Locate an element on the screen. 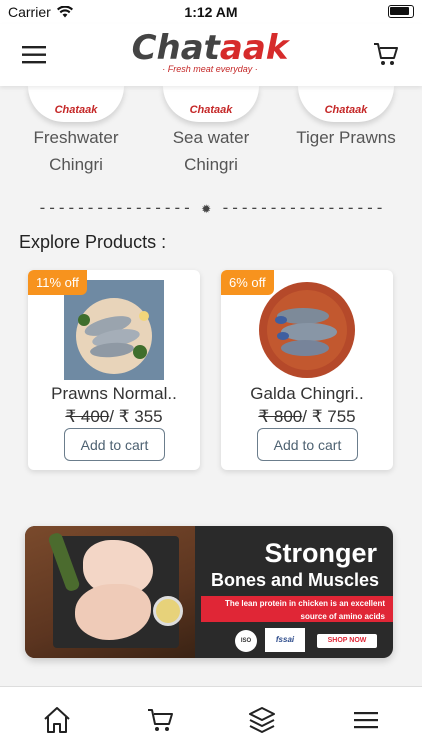 The width and height of the screenshot is (422, 750). banner-subtext-line2: source of amino acids is located at coordinates (342, 616).